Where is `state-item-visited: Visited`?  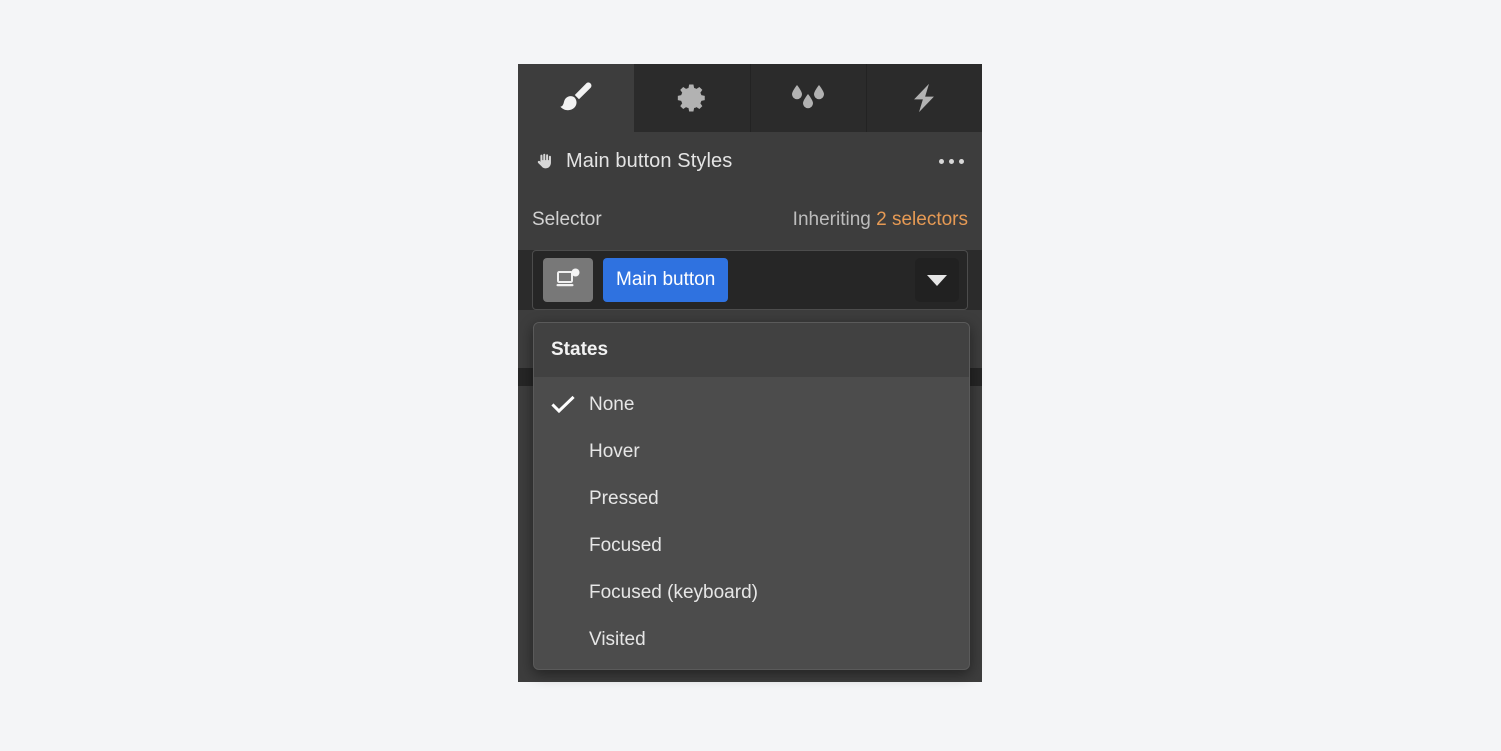
state-item-visited: Visited is located at coordinates (751, 639).